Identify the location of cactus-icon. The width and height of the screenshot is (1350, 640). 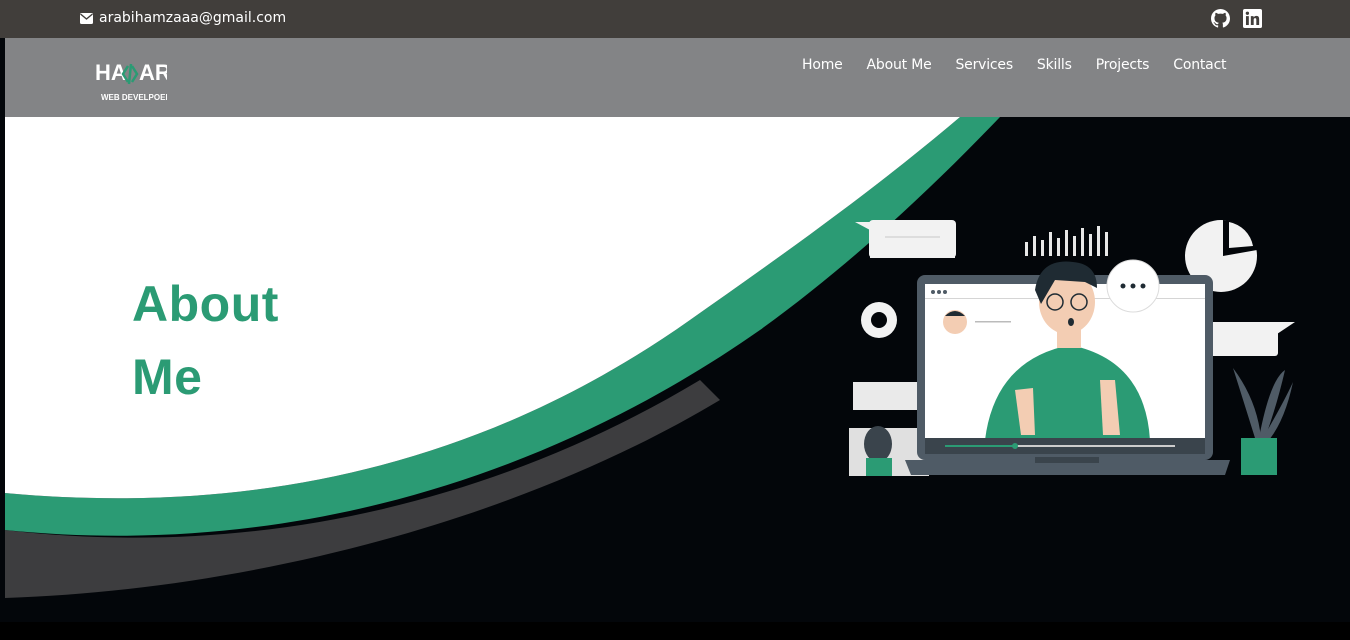
(878, 451).